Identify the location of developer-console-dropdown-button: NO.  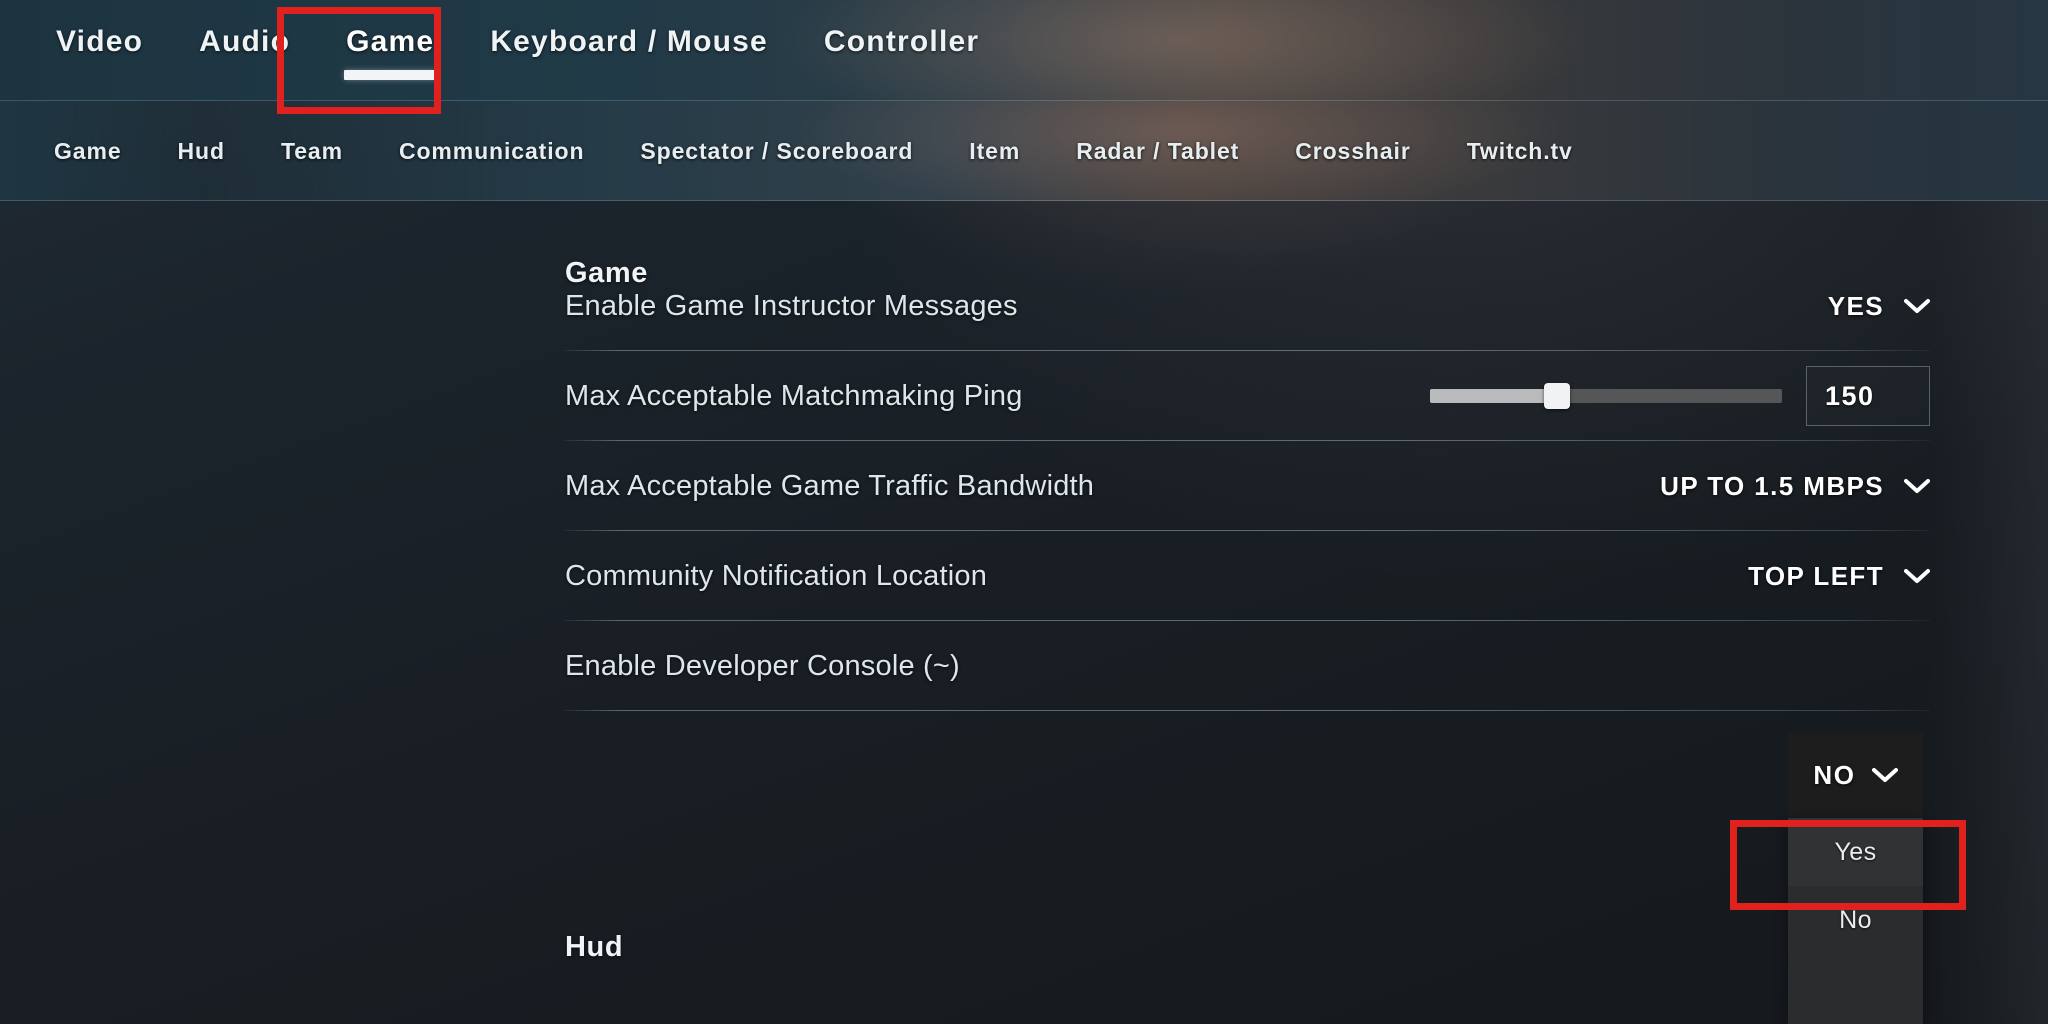
(1855, 775).